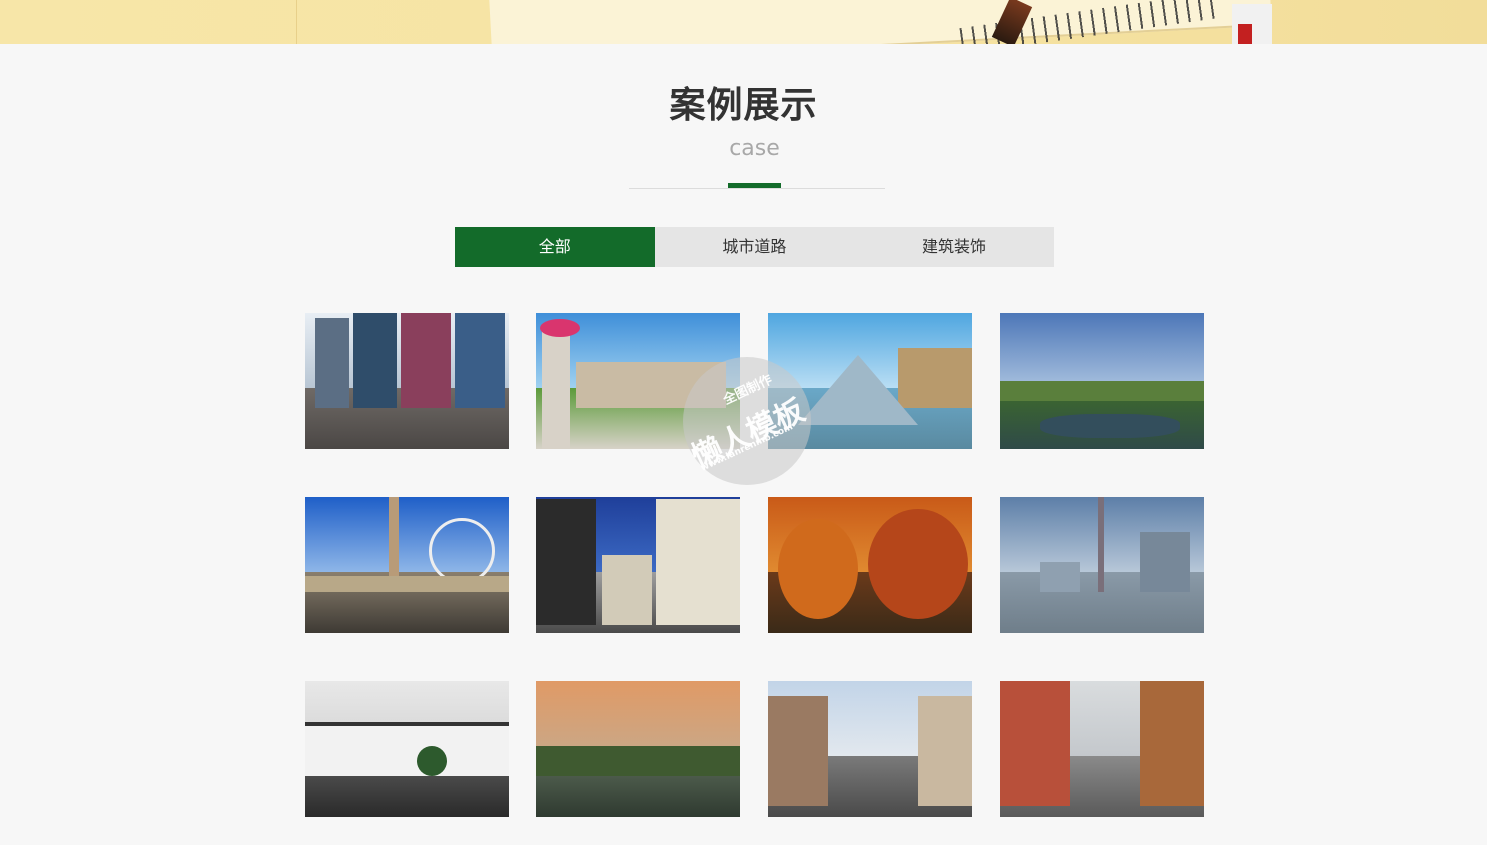 The width and height of the screenshot is (1487, 845). I want to click on tab-all: 全部, so click(555, 247).